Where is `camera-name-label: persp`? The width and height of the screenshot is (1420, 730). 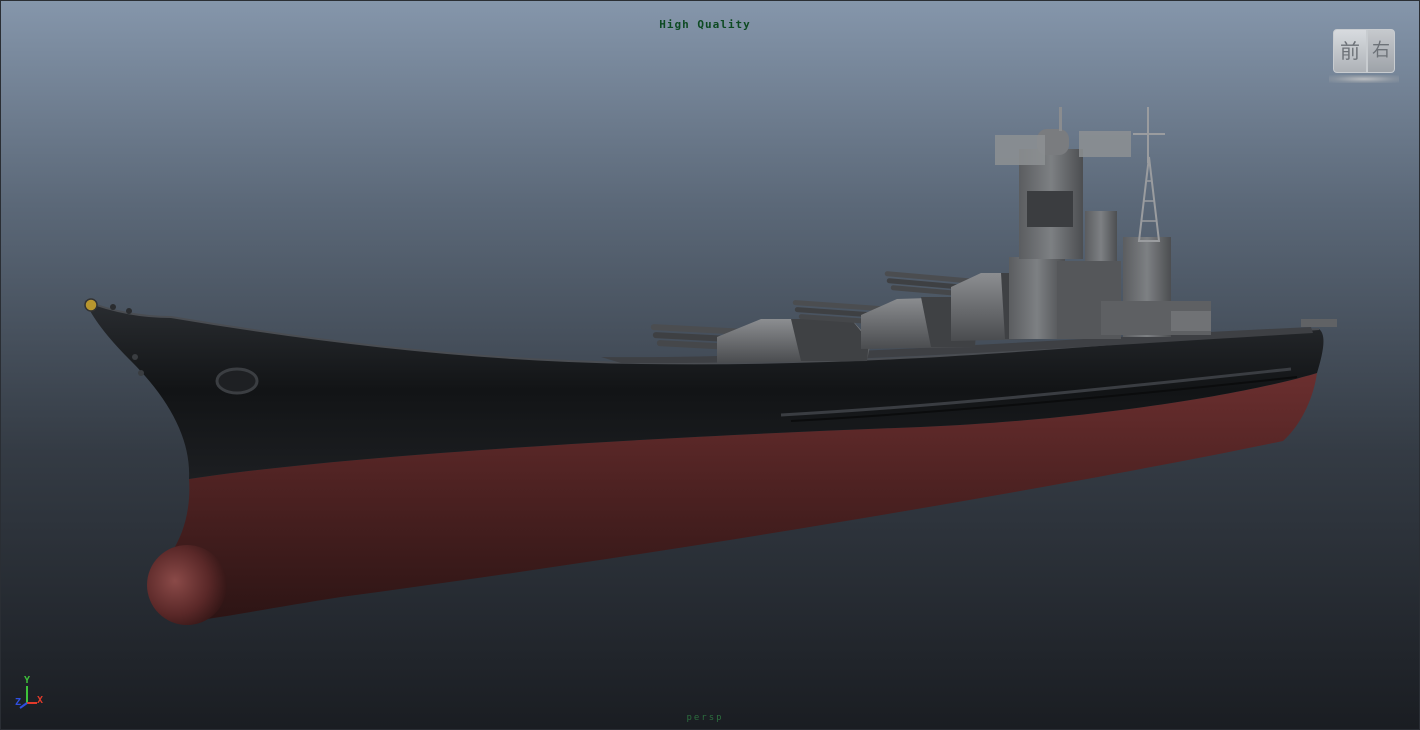
camera-name-label: persp is located at coordinates (705, 718).